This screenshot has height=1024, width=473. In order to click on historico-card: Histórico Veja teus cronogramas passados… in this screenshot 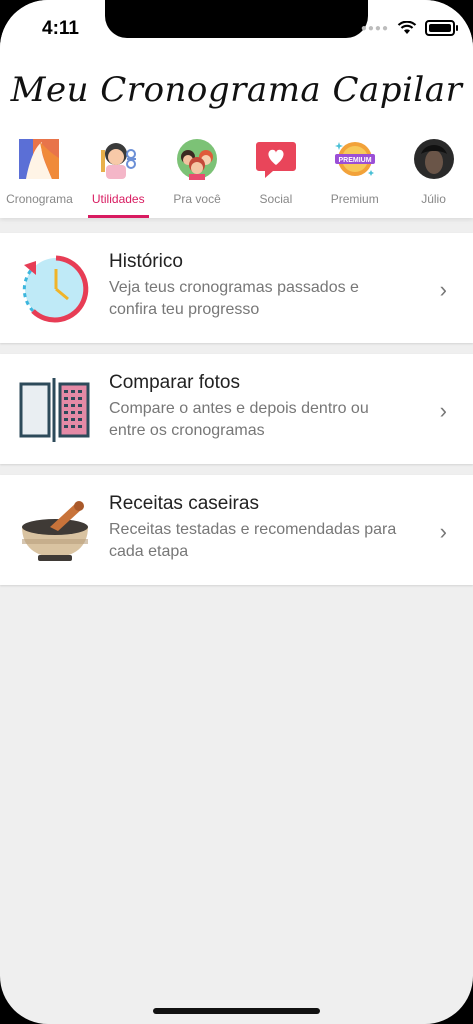, I will do `click(236, 288)`.